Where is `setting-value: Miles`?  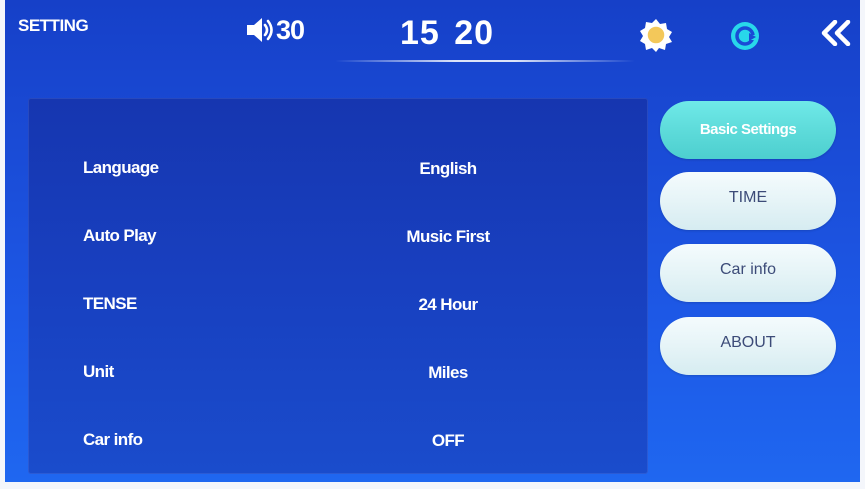 setting-value: Miles is located at coordinates (448, 373).